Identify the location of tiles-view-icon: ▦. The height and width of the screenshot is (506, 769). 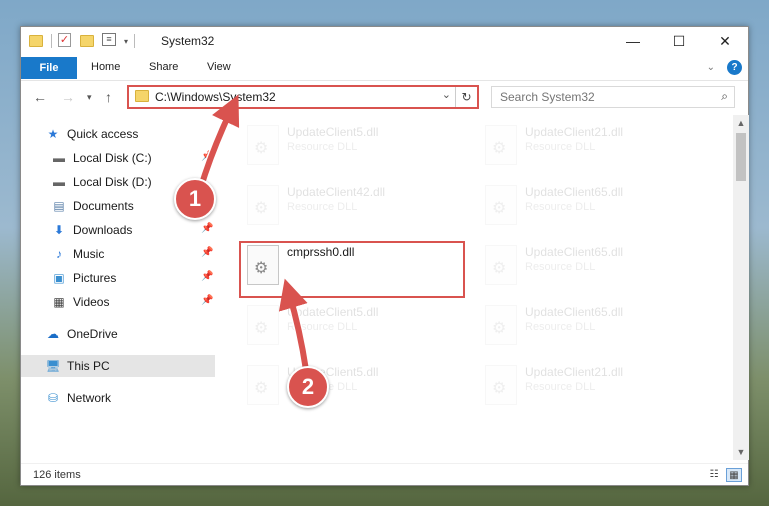
(734, 475).